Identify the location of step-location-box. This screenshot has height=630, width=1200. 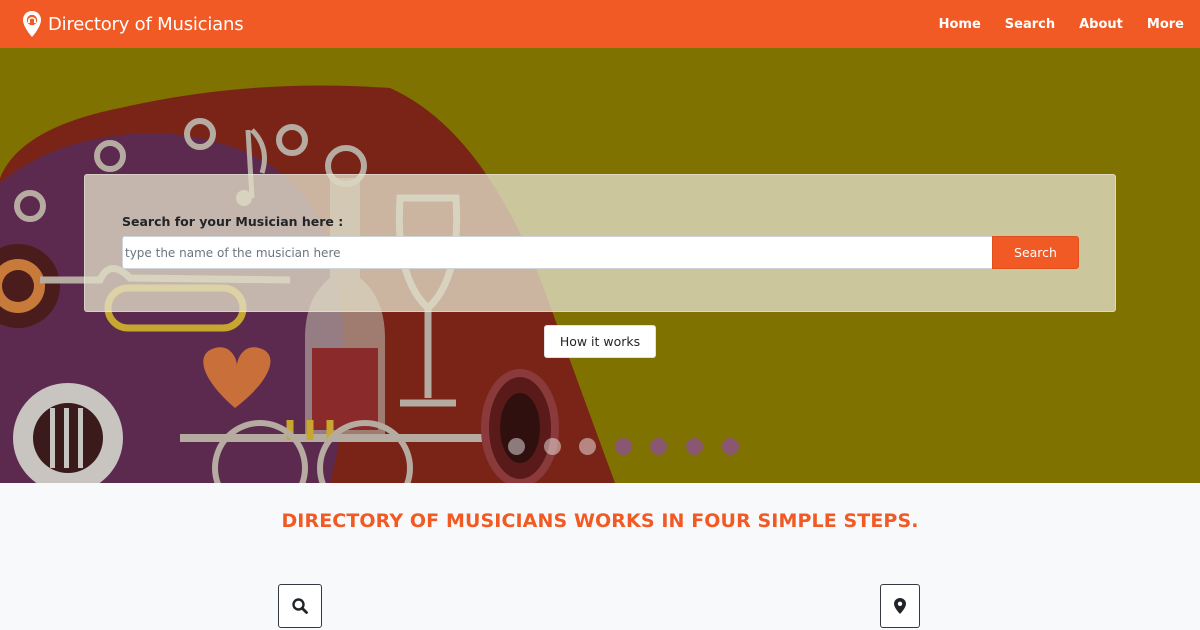
(900, 606).